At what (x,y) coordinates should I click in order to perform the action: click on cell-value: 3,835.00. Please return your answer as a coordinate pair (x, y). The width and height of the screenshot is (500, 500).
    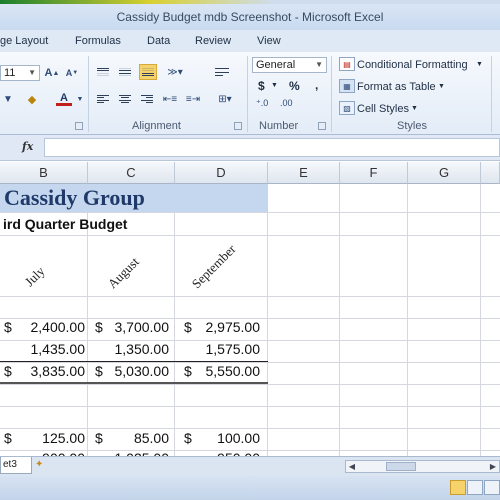
    Looking at the image, I should click on (58, 371).